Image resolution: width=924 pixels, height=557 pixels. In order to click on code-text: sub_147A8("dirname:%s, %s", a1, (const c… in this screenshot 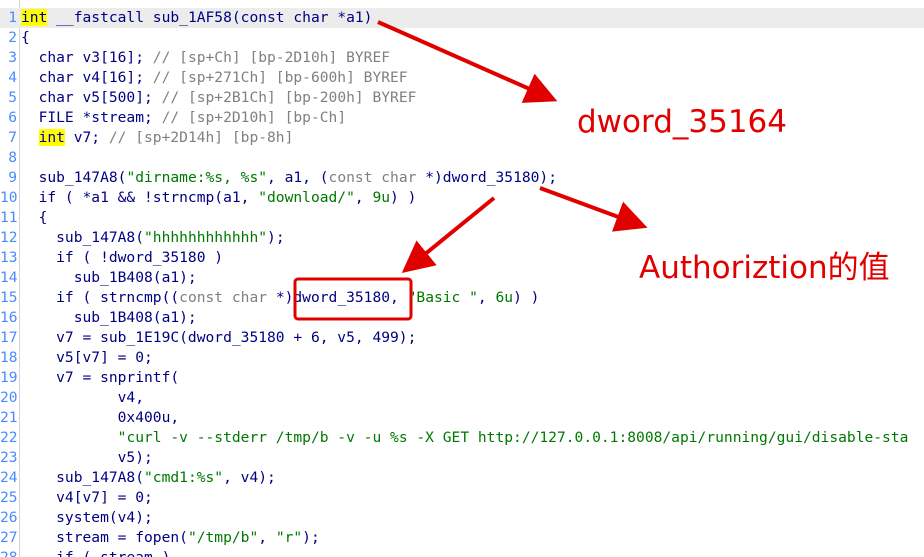, I will do `click(288, 178)`.